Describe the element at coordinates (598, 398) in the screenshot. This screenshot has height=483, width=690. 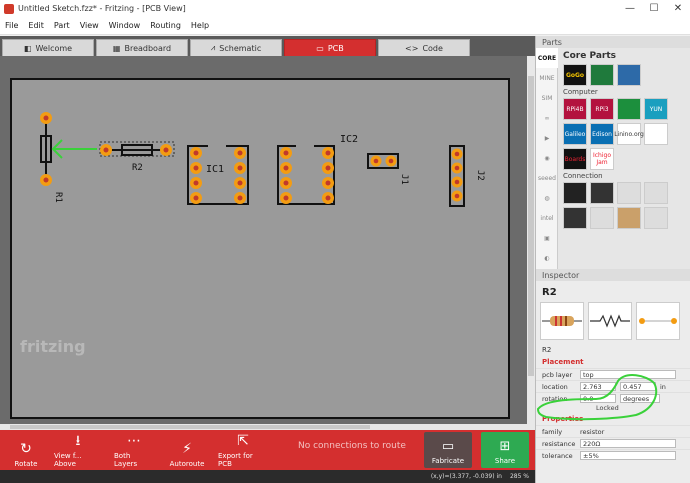
I see `rotation-field: 0.0` at that location.